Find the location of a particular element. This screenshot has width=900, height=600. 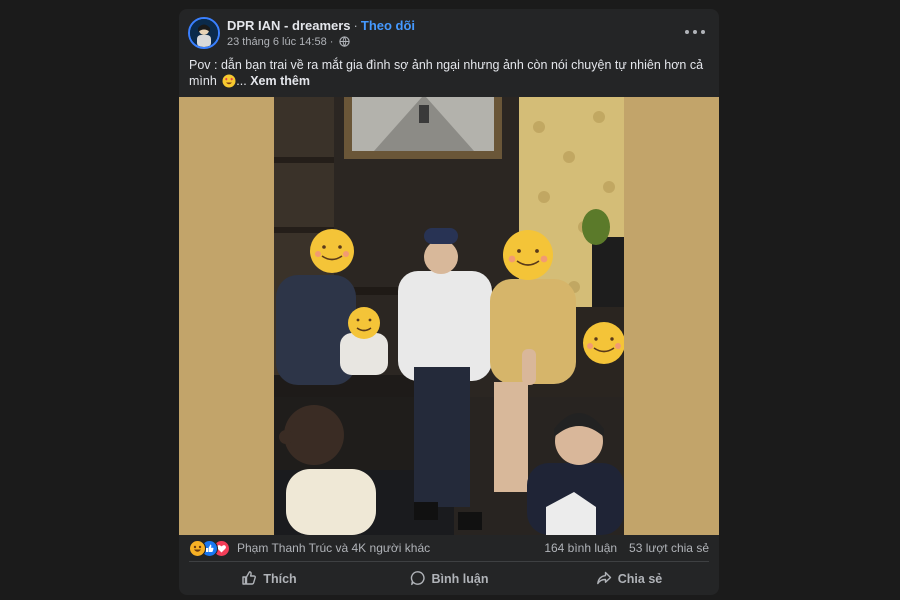

page-avatar is located at coordinates (204, 33).